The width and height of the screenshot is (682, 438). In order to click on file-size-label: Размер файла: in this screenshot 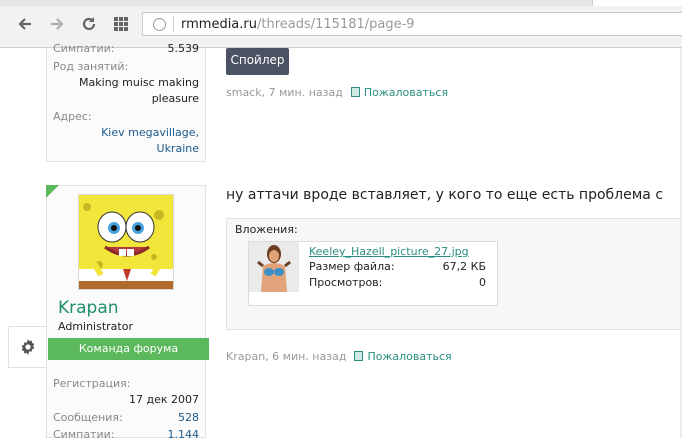, I will do `click(352, 266)`.